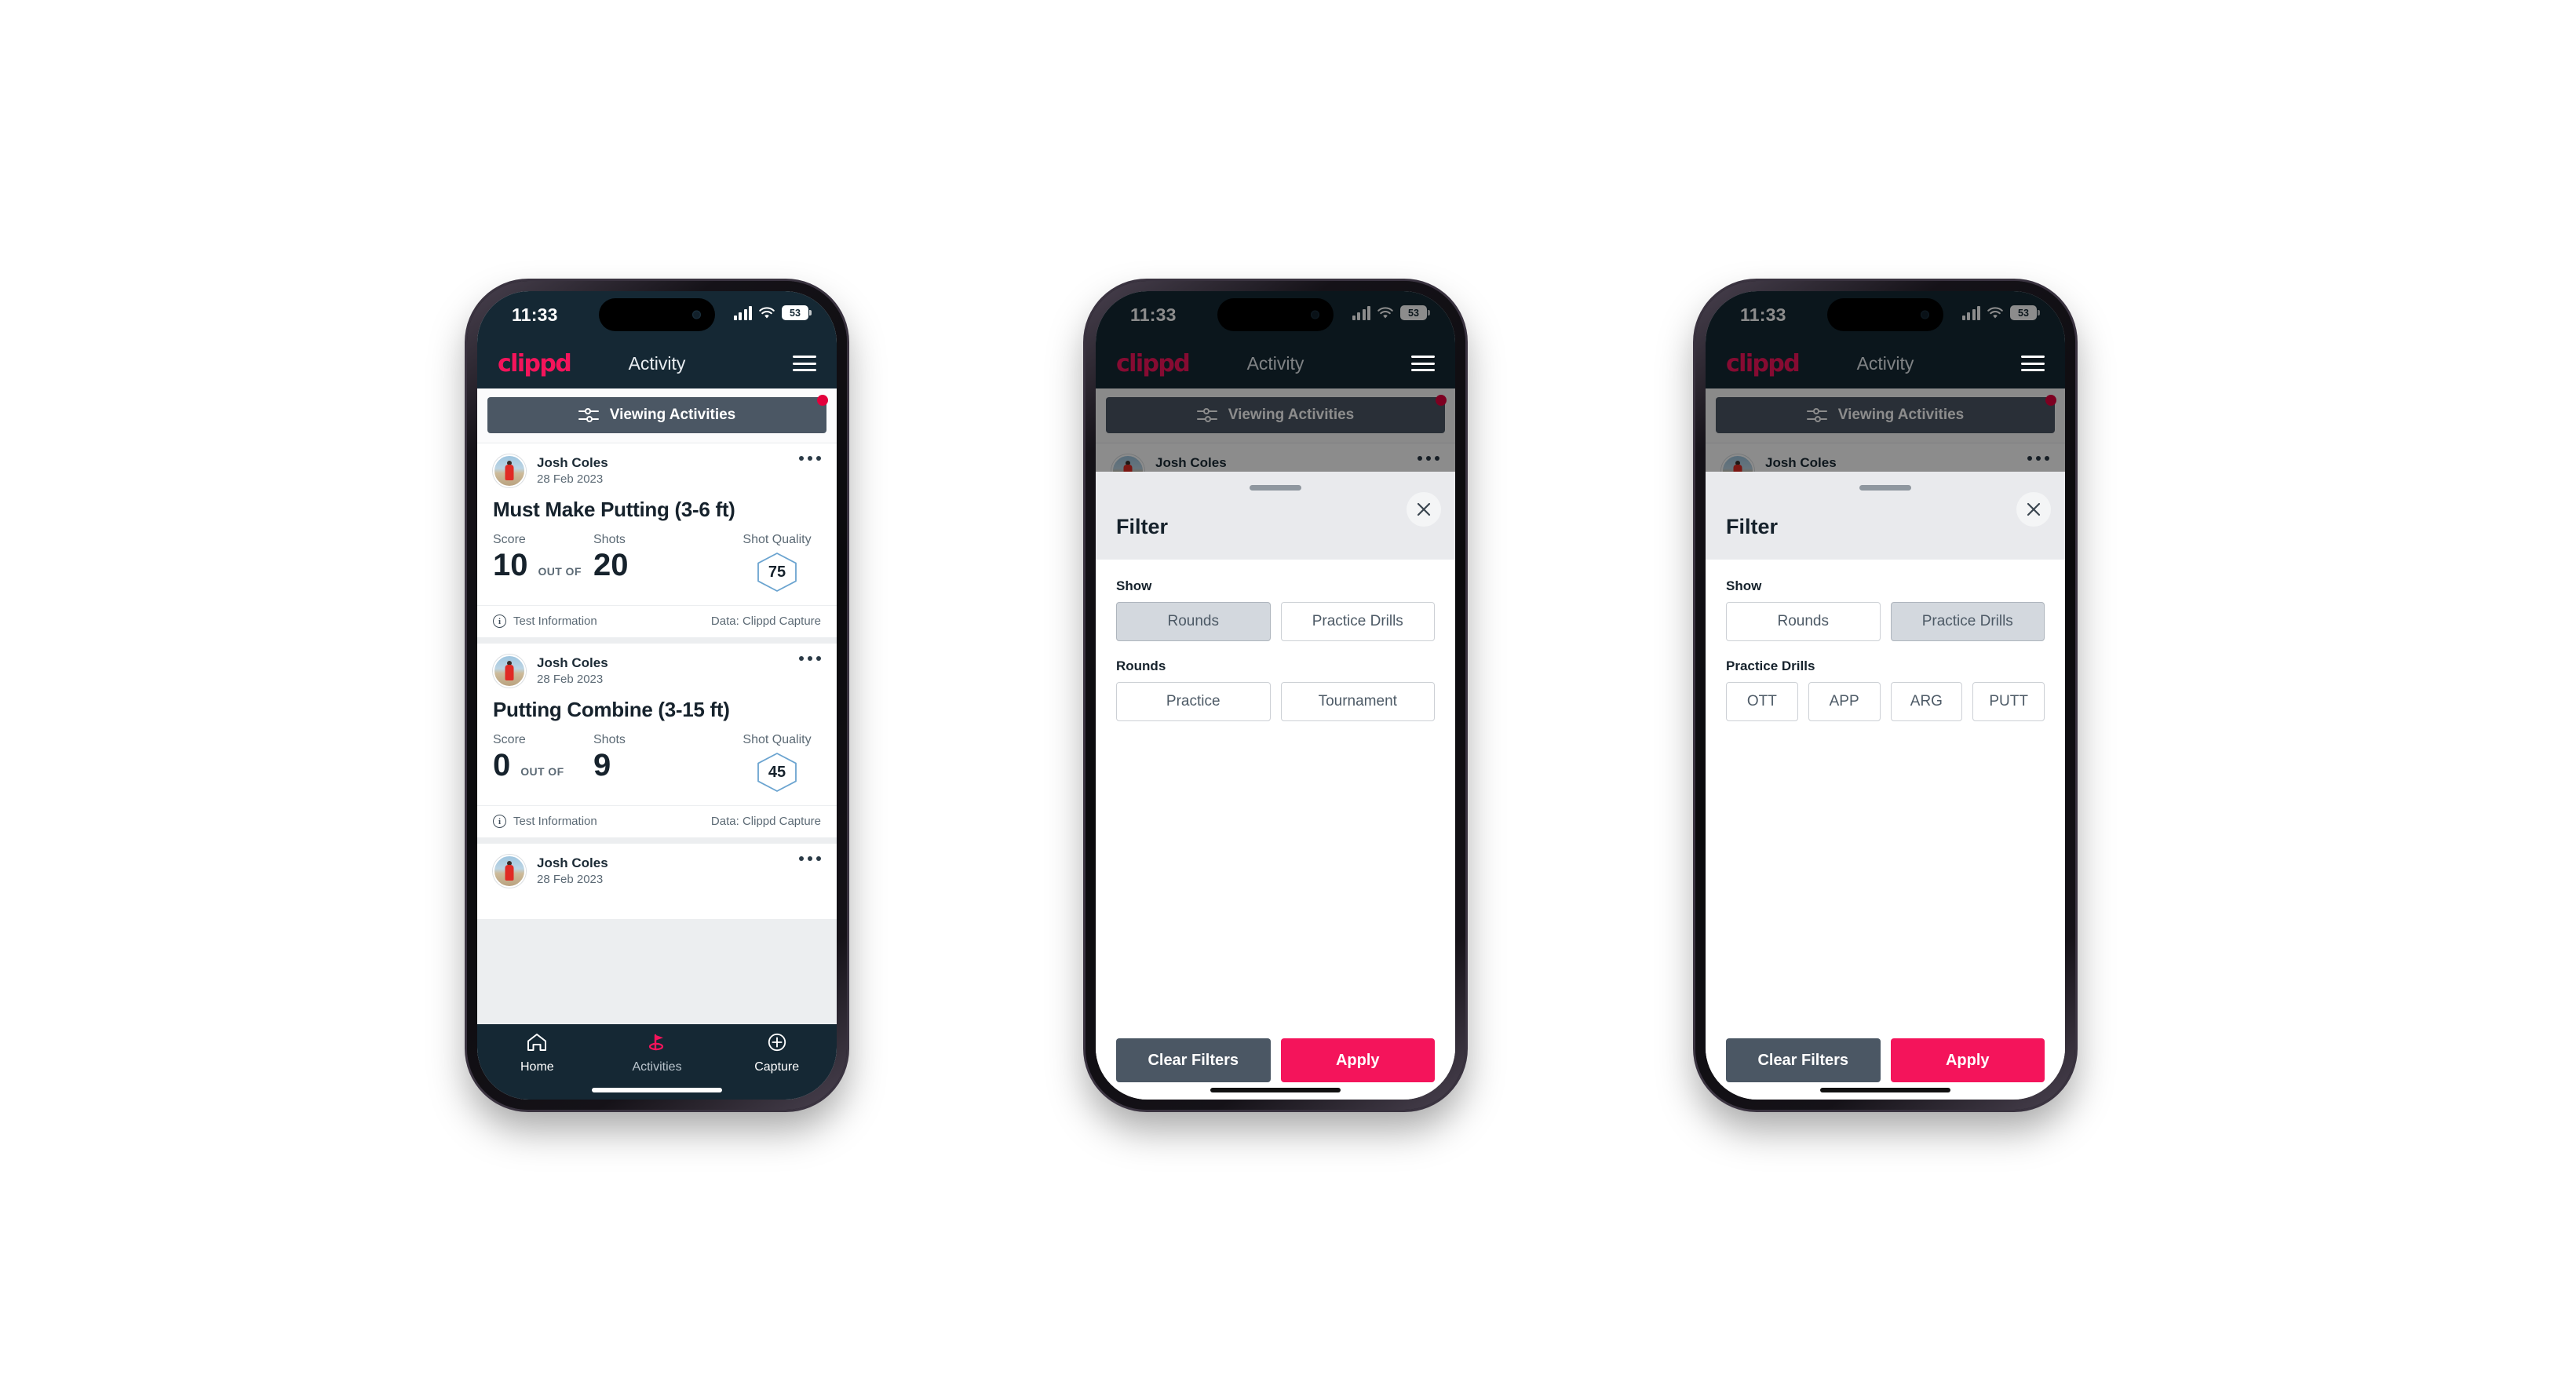 This screenshot has width=2576, height=1386. Describe the element at coordinates (822, 400) in the screenshot. I see `filter-active-badge` at that location.